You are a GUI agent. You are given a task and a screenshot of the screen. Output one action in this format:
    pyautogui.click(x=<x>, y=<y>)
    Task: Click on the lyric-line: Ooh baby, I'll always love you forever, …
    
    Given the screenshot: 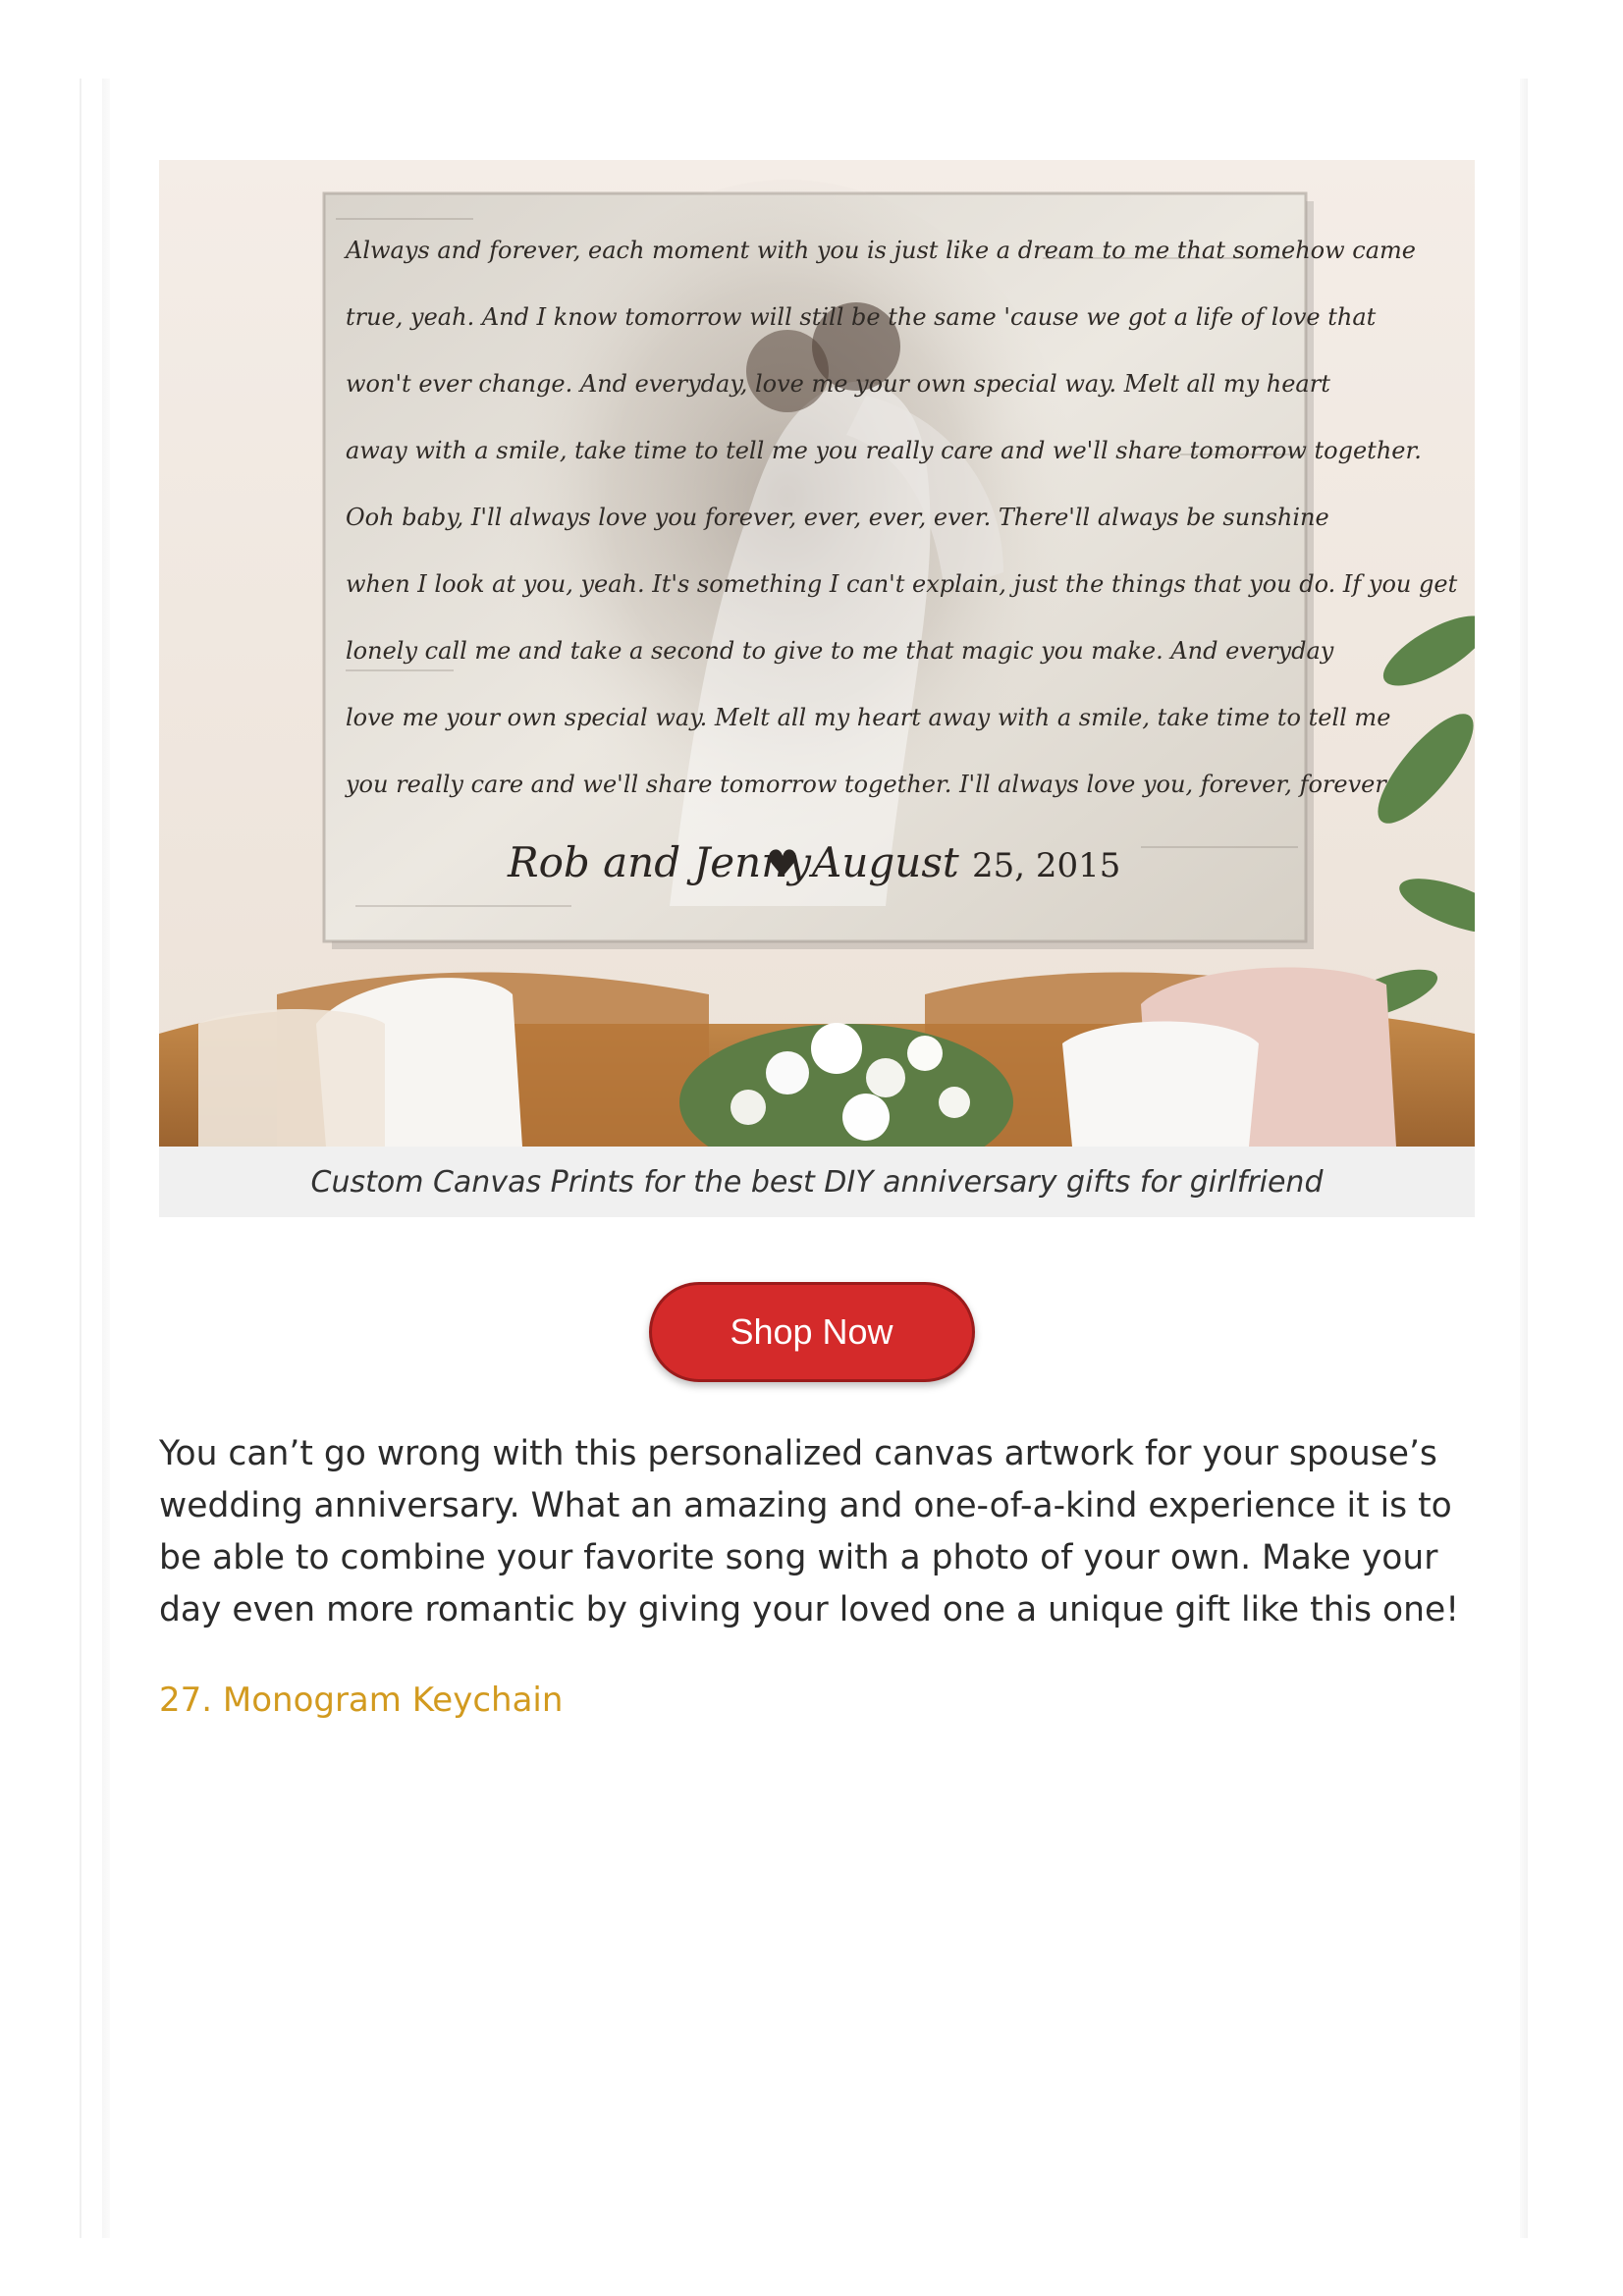 What is the action you would take?
    pyautogui.click(x=837, y=517)
    